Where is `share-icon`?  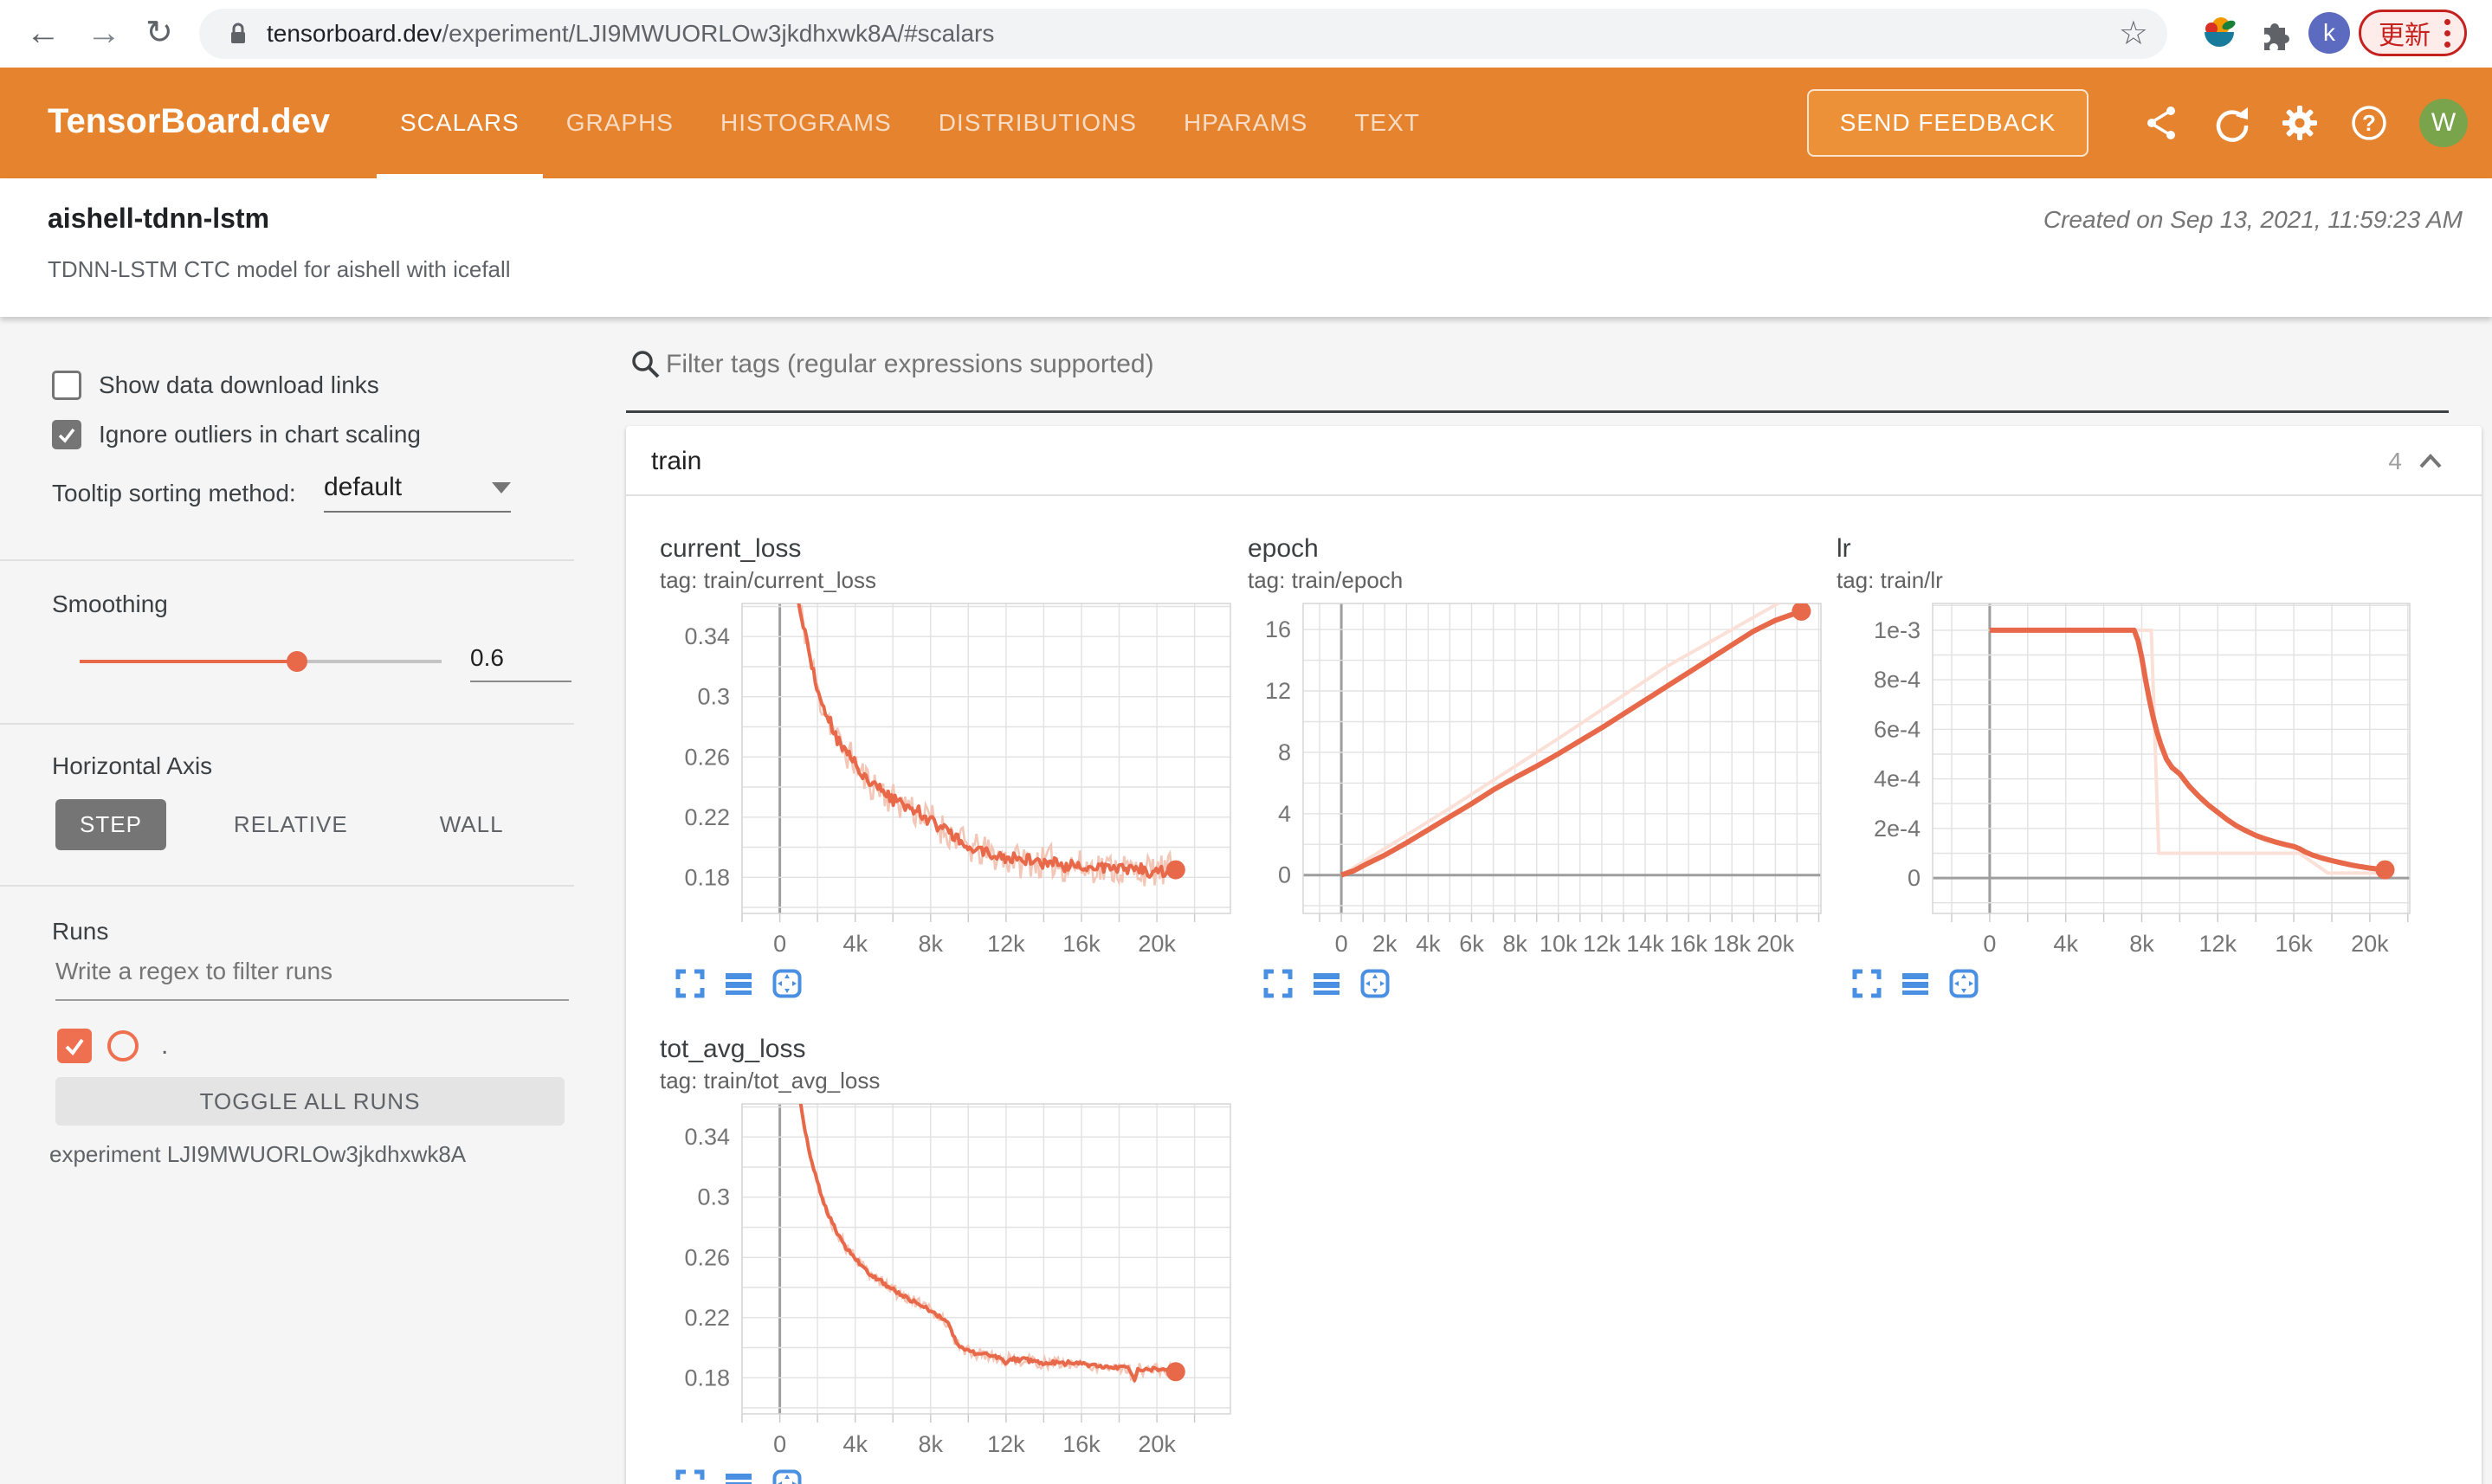 share-icon is located at coordinates (2161, 123).